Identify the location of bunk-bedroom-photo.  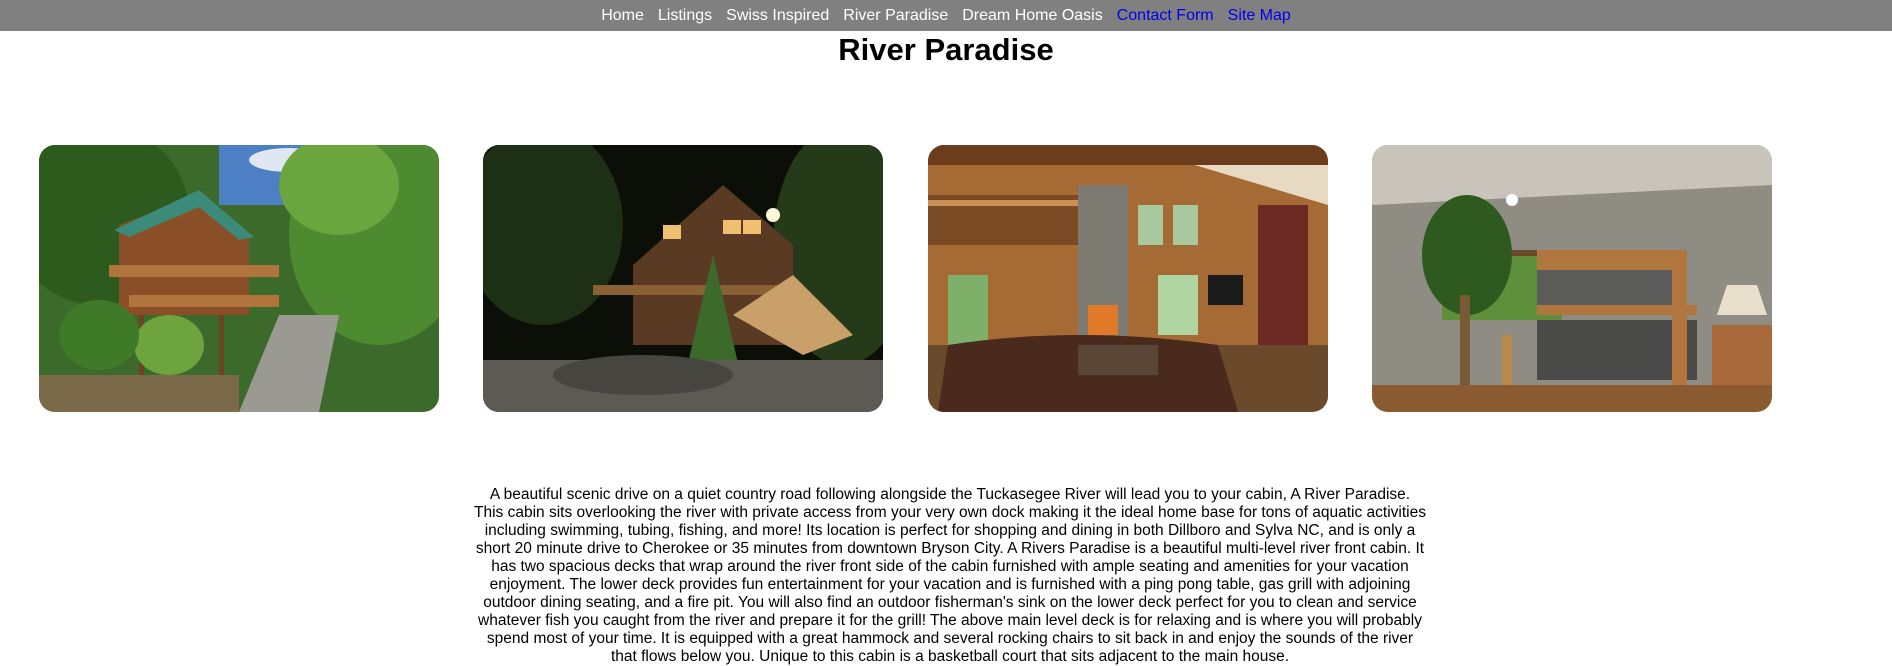
(1572, 278).